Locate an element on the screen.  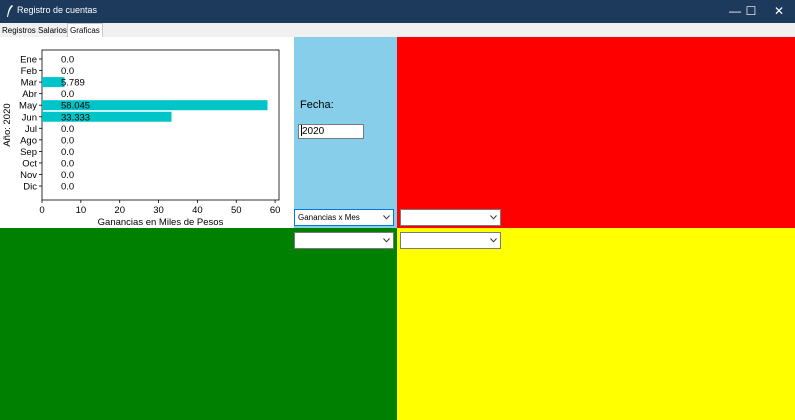
x-tick-label: 40 is located at coordinates (197, 210).